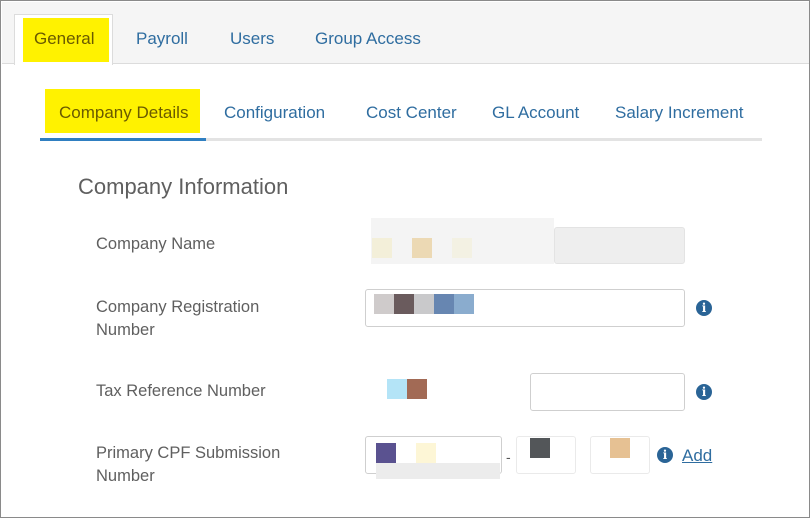  What do you see at coordinates (156, 244) in the screenshot?
I see `company-name-label: Company Name` at bounding box center [156, 244].